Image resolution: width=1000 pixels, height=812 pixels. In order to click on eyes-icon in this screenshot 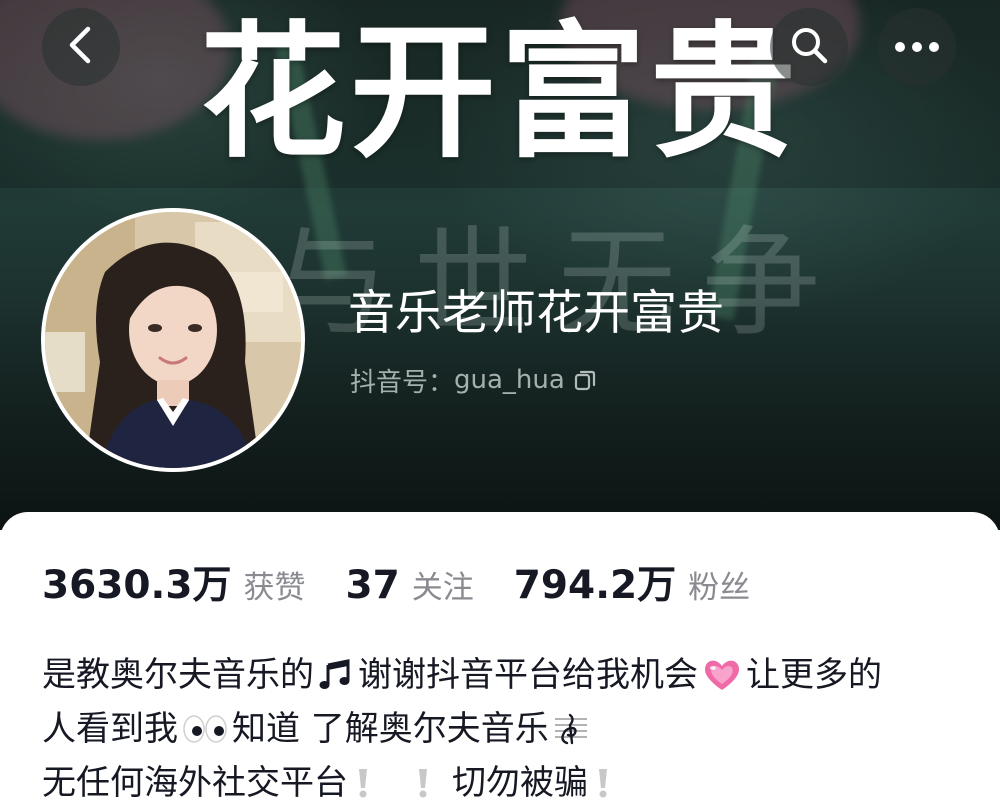, I will do `click(205, 729)`.